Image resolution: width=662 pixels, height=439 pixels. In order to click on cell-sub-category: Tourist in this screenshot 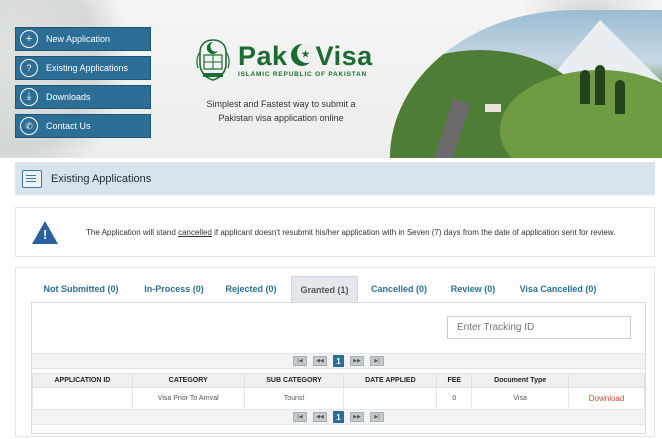, I will do `click(294, 398)`.